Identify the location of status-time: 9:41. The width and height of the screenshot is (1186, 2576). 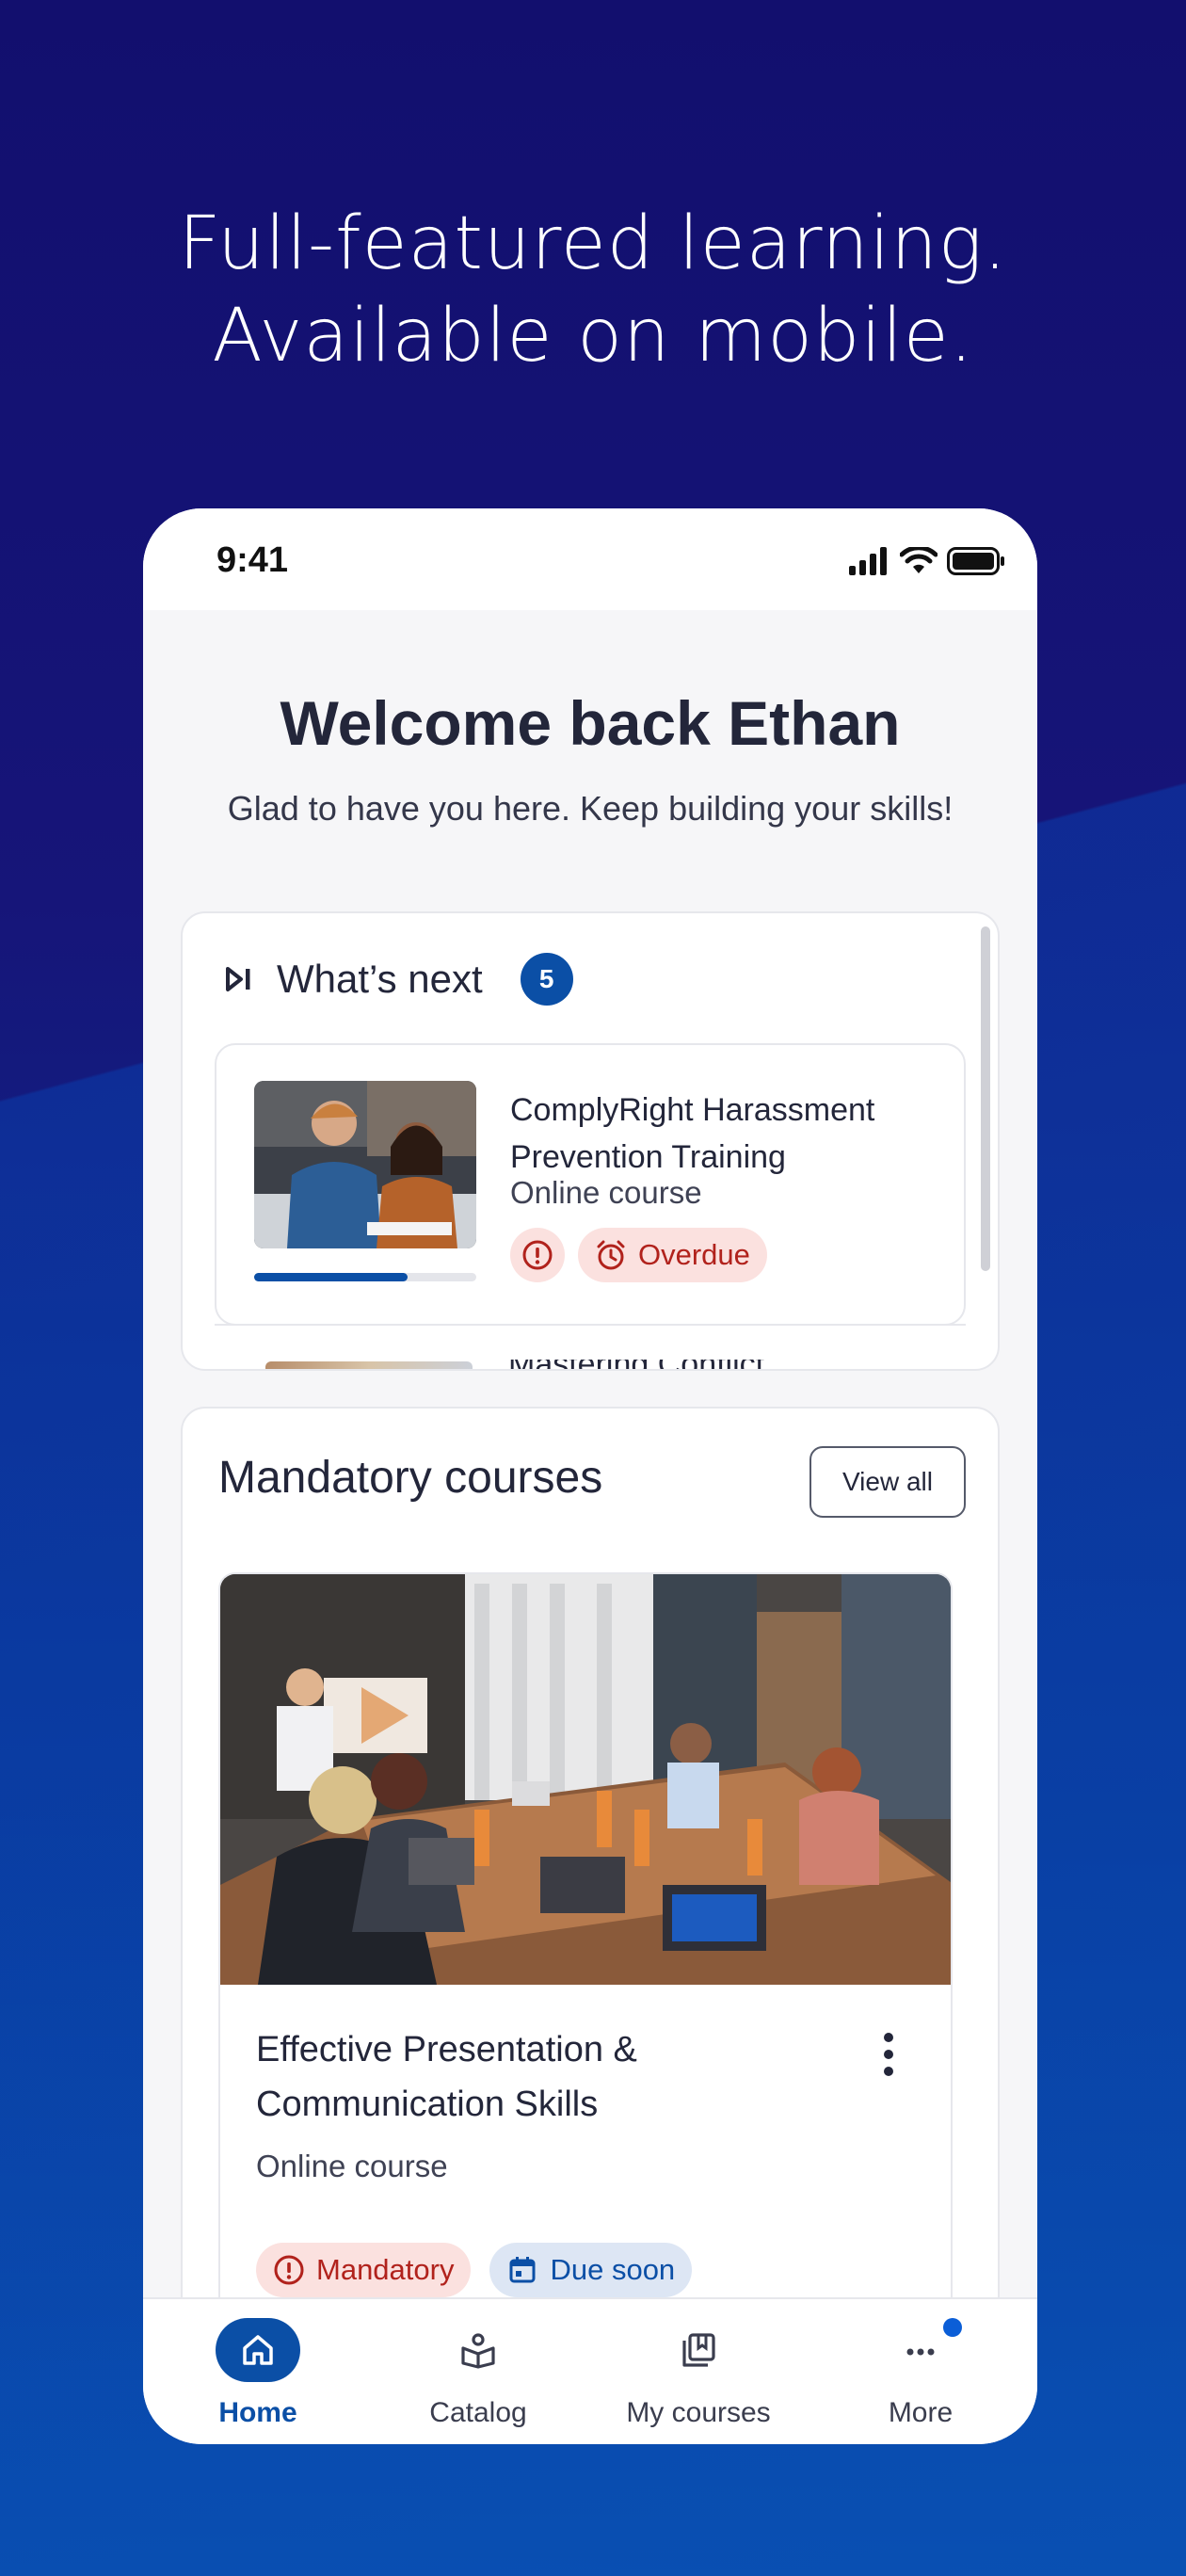
(252, 560).